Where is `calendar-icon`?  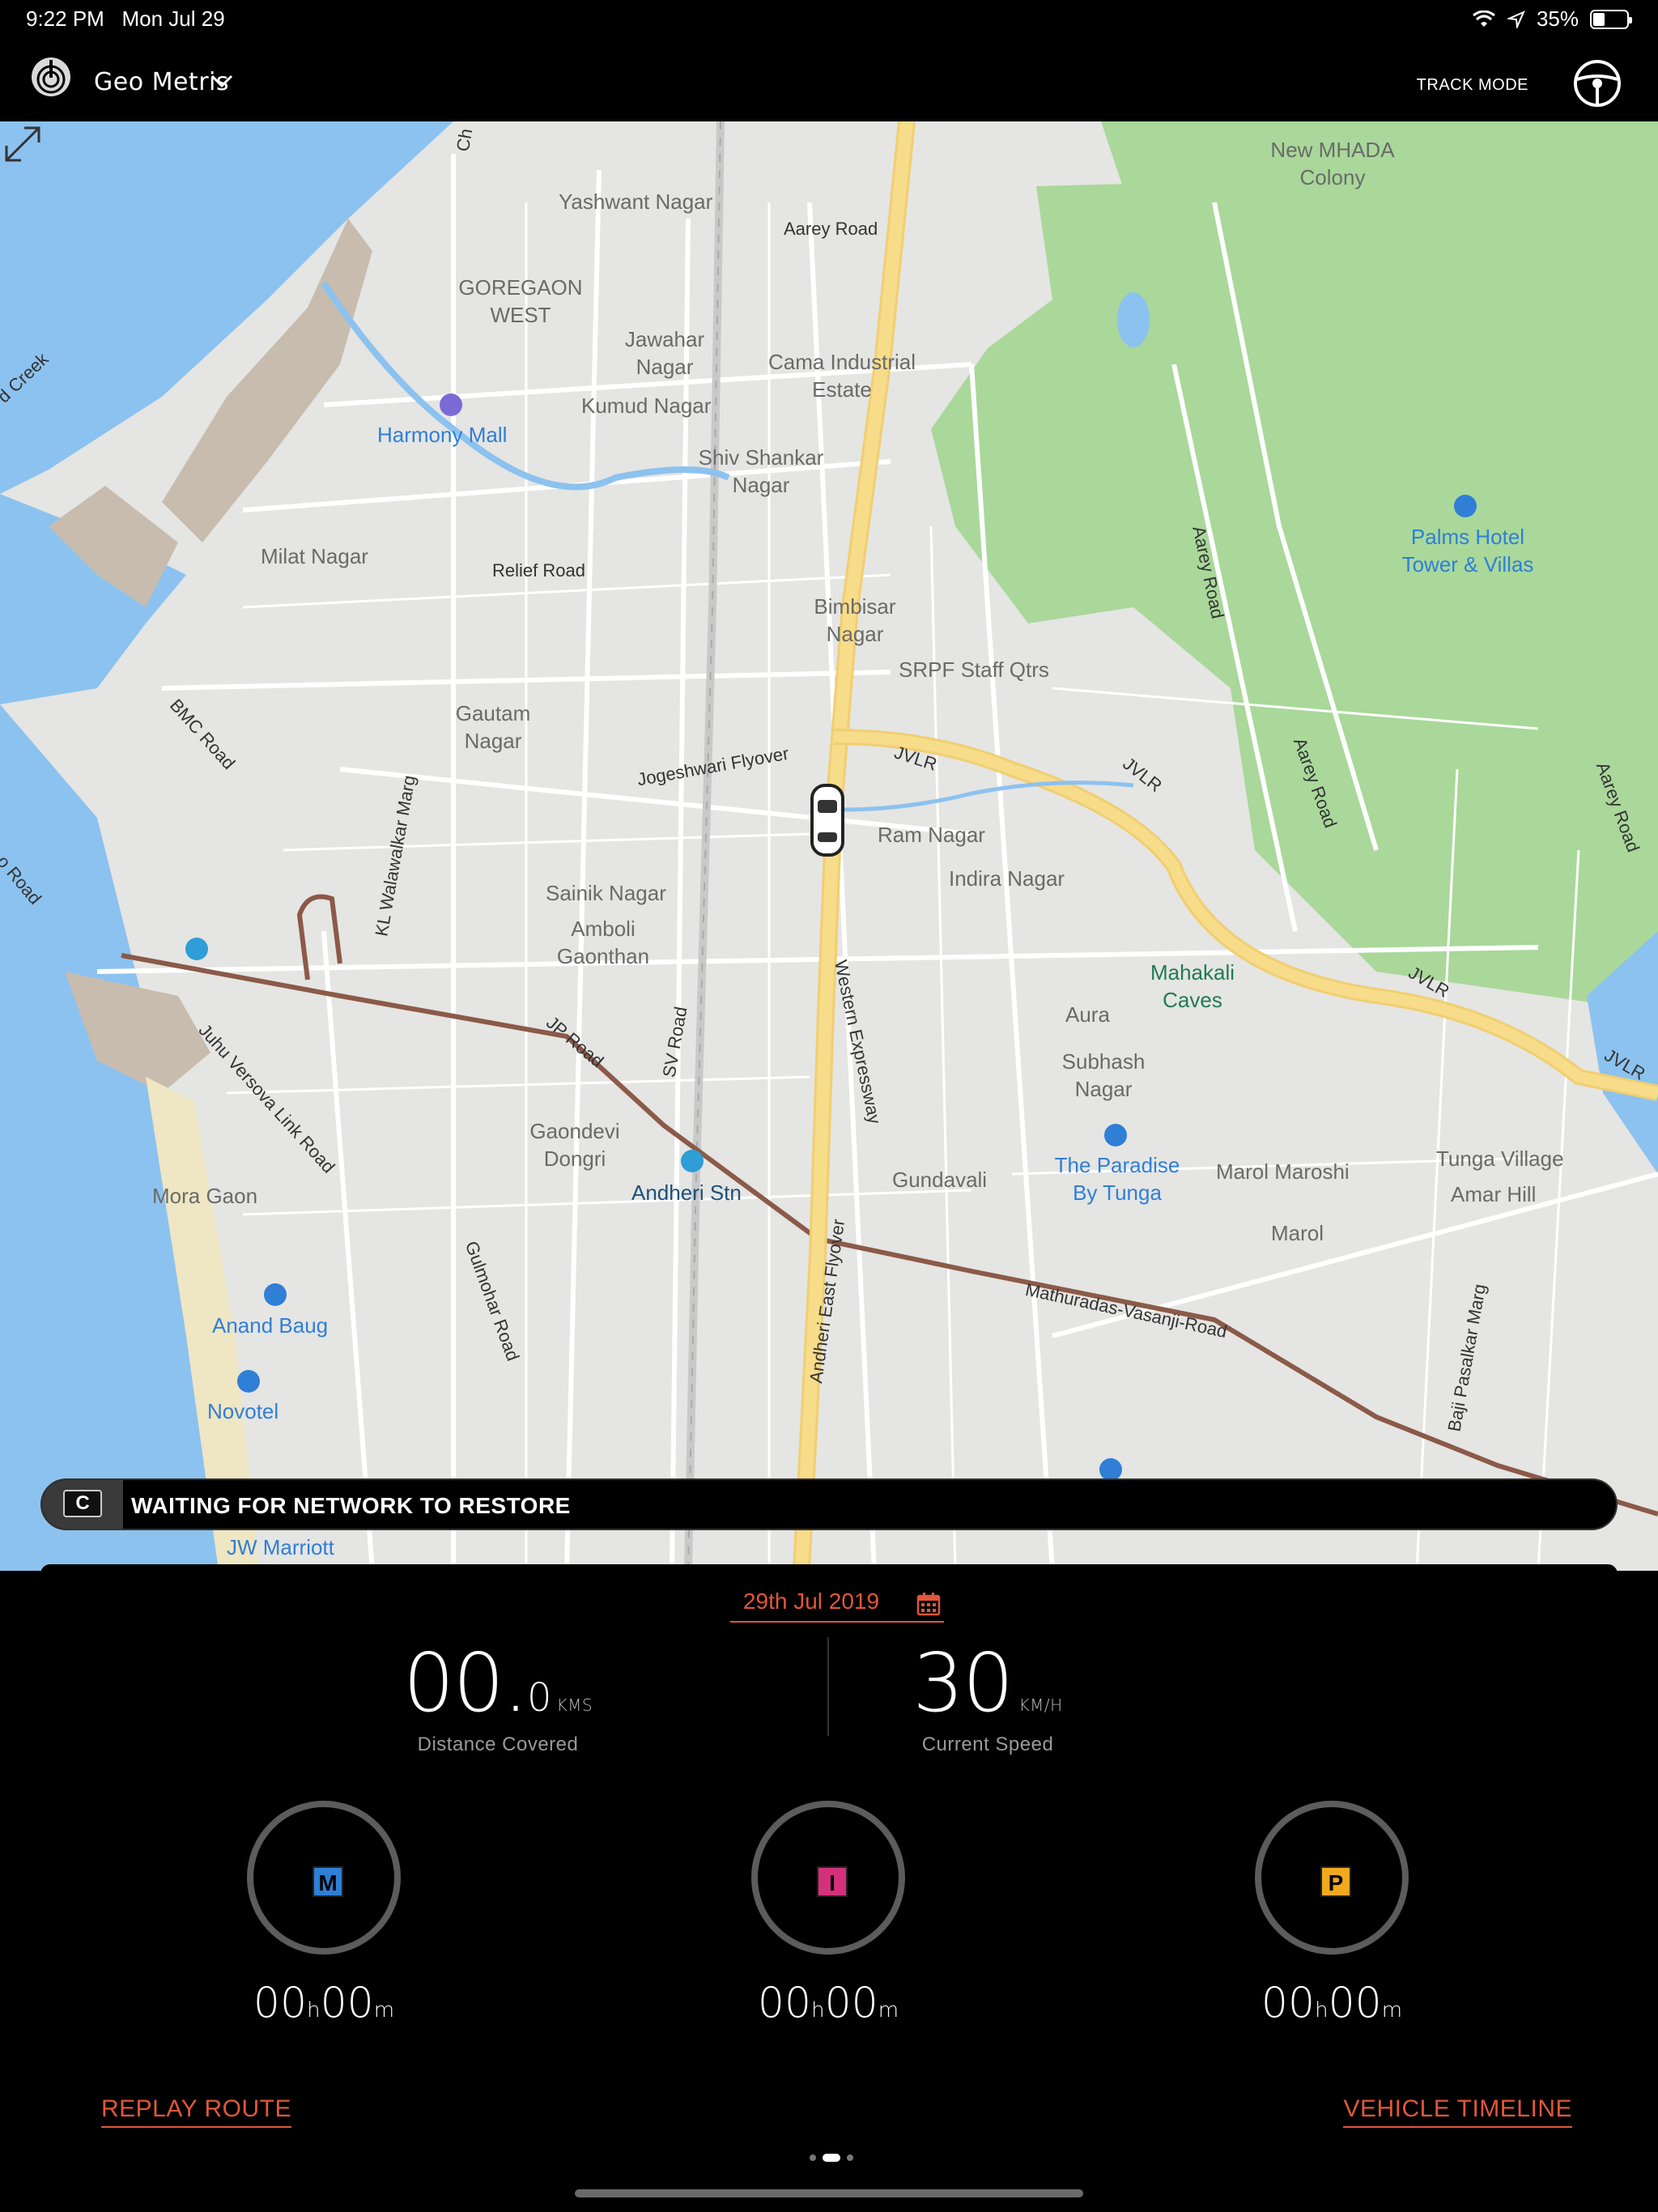
calendar-icon is located at coordinates (928, 1604).